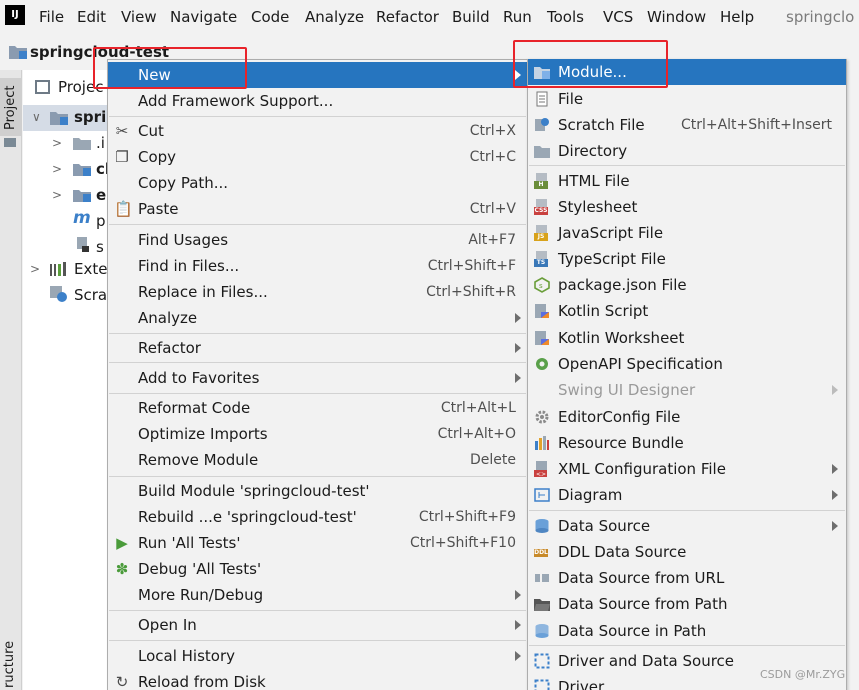  I want to click on menu-item-shortcut: Ctrl+Shift+F10, so click(462, 543).